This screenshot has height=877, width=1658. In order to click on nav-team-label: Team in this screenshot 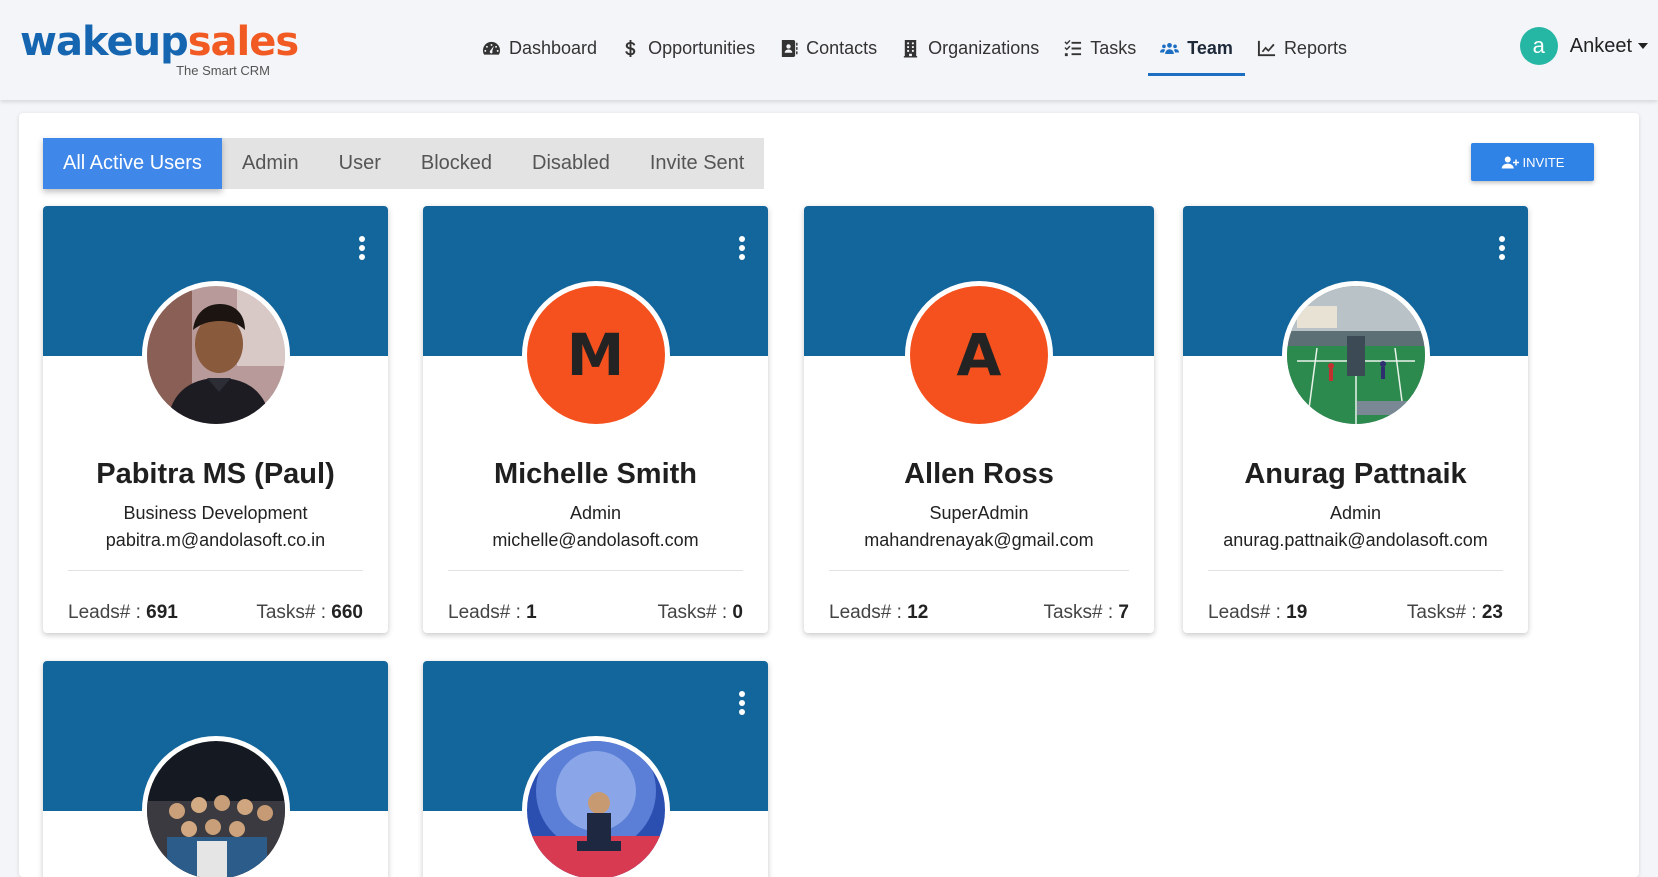, I will do `click(1210, 47)`.